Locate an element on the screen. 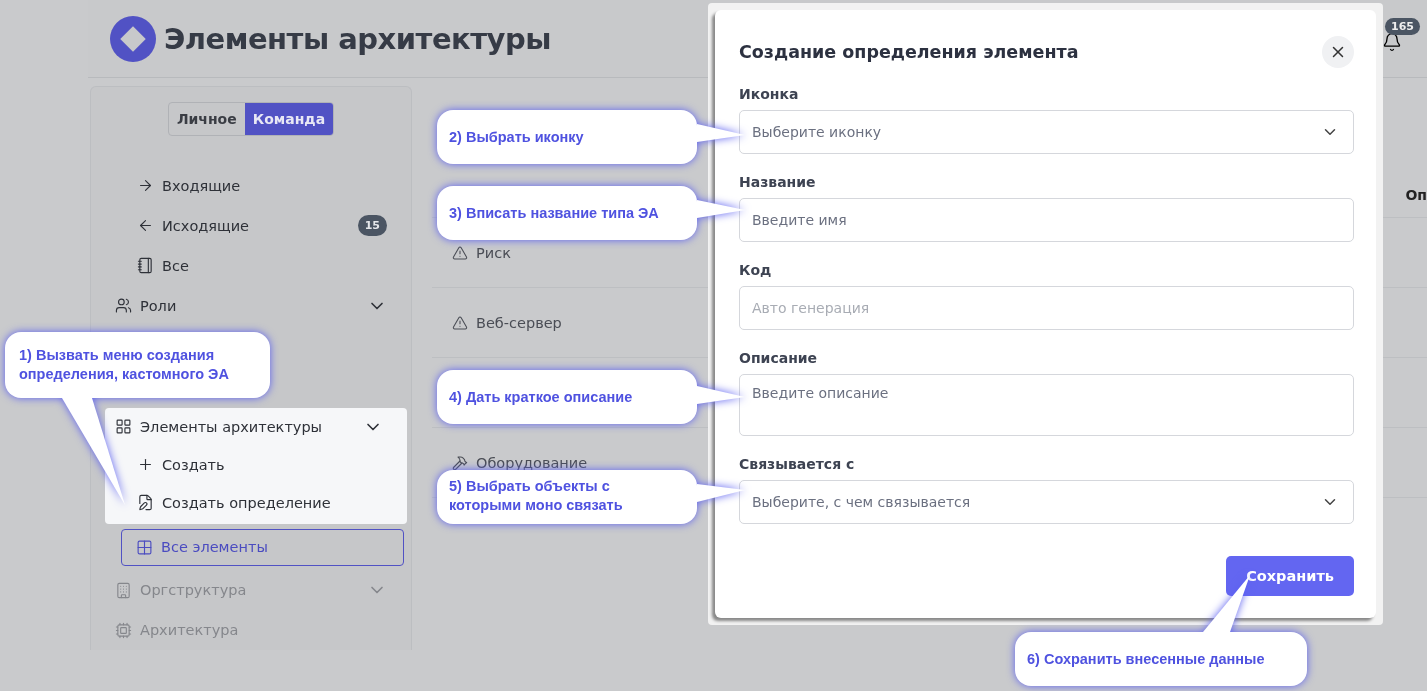 The image size is (1427, 691). callout-text: 3) Вписать название типа ЭА is located at coordinates (554, 213).